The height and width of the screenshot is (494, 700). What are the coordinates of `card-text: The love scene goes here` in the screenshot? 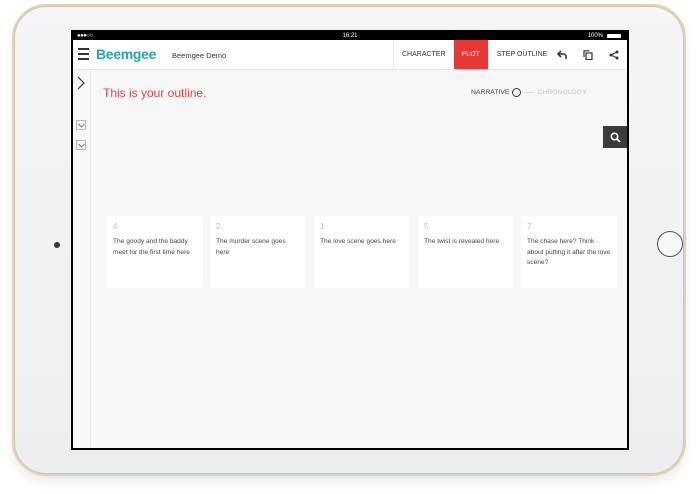 It's located at (358, 241).